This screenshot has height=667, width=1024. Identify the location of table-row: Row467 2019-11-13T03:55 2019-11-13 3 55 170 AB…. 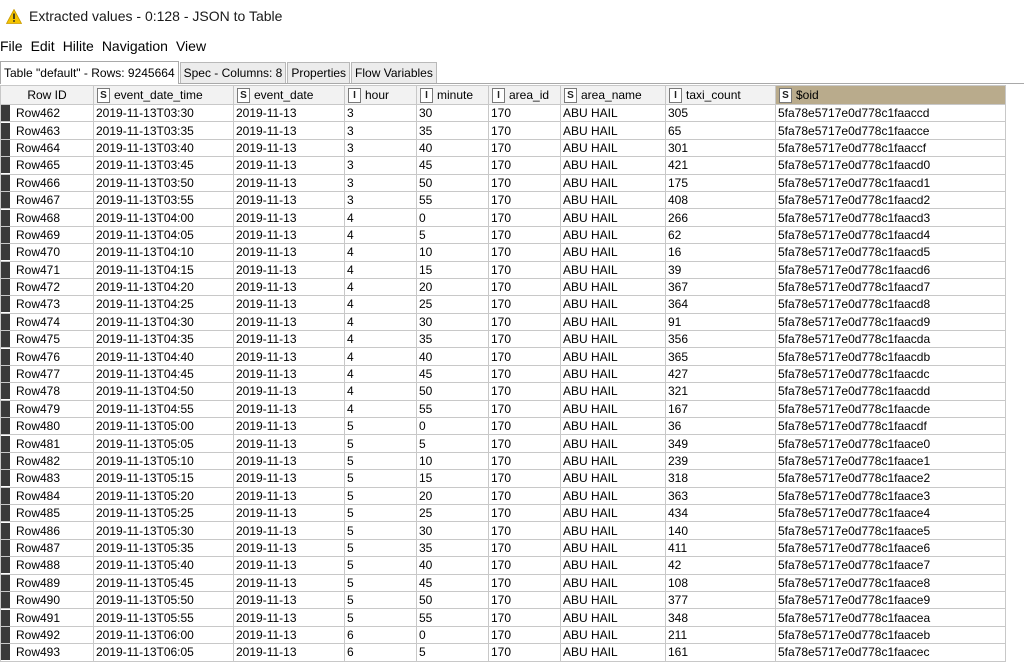
(503, 200).